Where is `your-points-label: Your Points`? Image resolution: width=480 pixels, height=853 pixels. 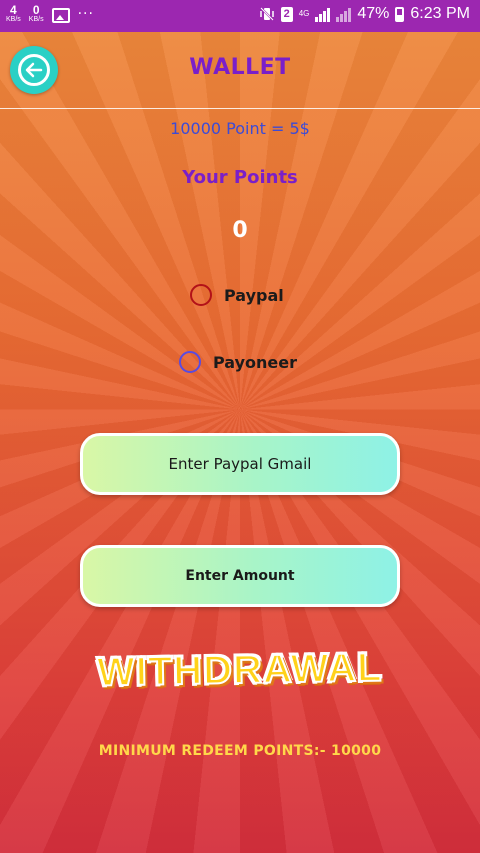 your-points-label: Your Points is located at coordinates (240, 177).